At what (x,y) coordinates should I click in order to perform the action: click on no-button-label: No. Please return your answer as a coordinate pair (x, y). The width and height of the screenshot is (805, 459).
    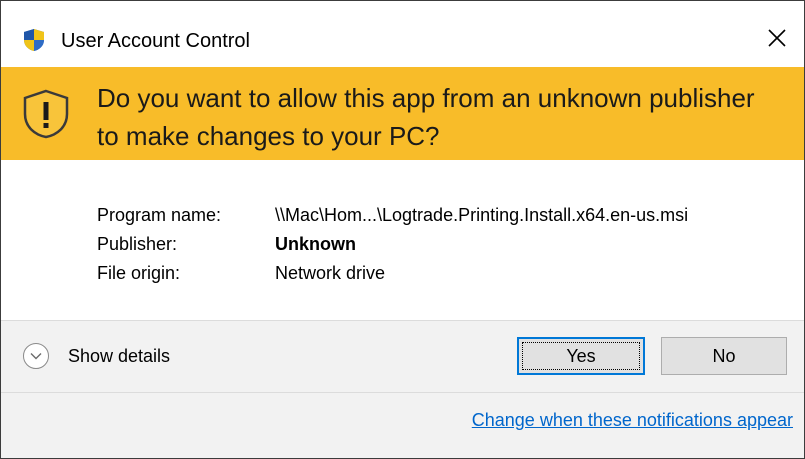
    Looking at the image, I should click on (724, 355).